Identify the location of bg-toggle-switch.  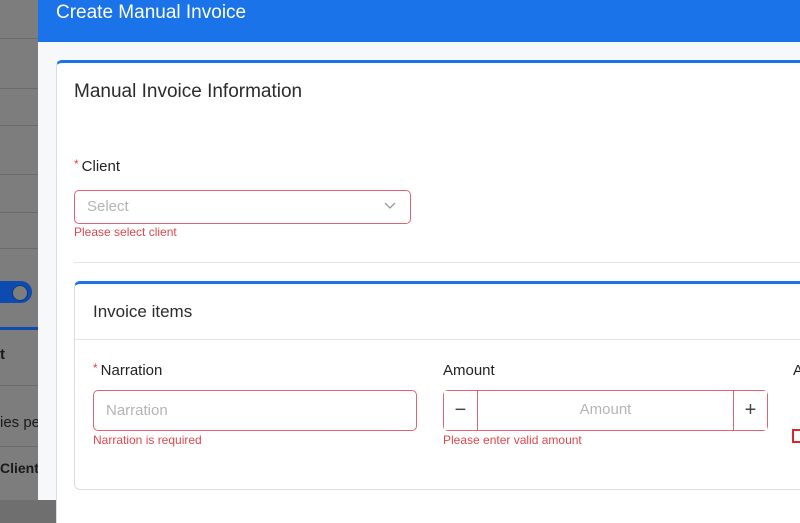
(16, 292).